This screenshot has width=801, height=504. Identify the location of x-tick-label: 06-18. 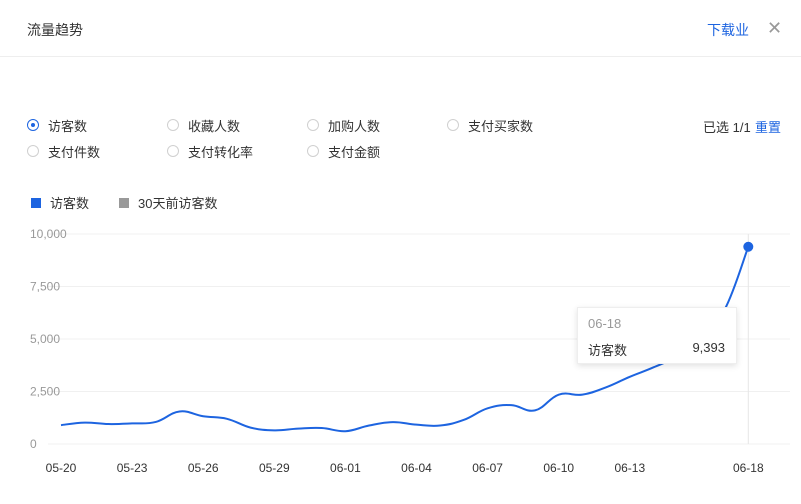
(748, 468).